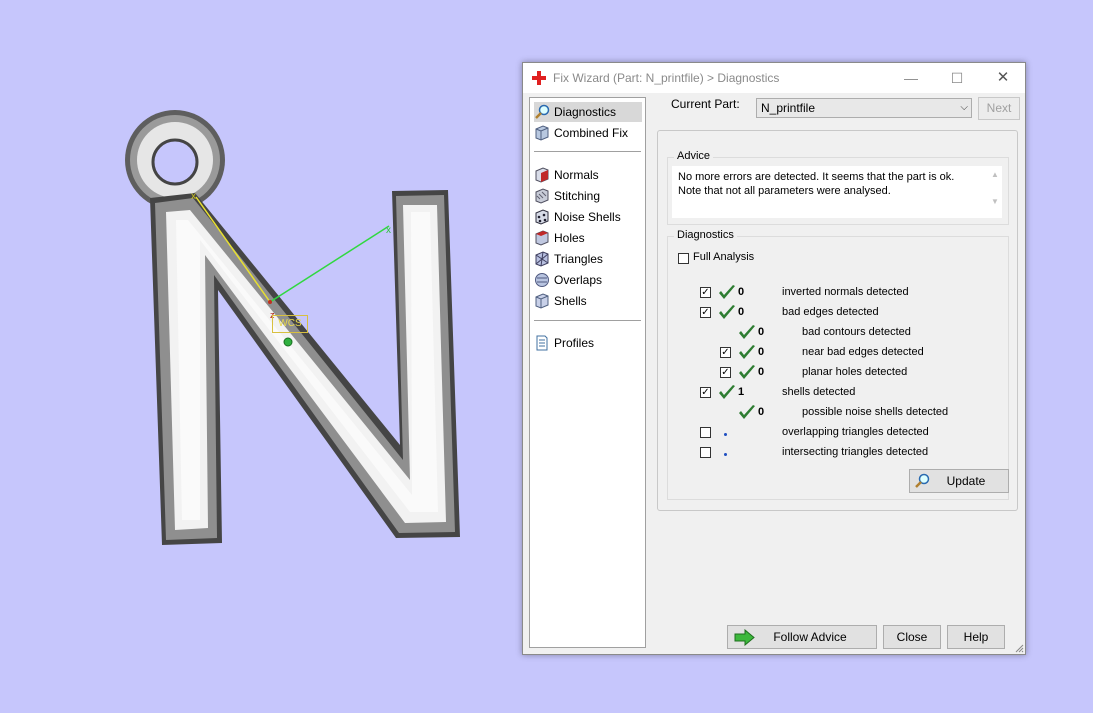 This screenshot has height=713, width=1093. What do you see at coordinates (588, 343) in the screenshot?
I see `nav-item-profiles: Profiles` at bounding box center [588, 343].